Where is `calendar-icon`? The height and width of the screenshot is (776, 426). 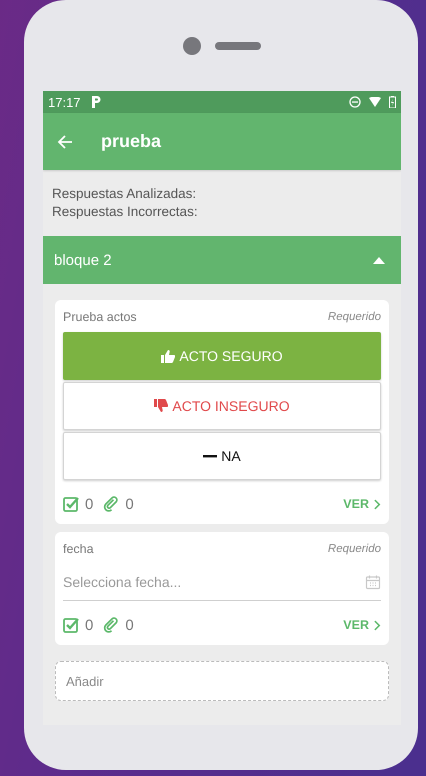 calendar-icon is located at coordinates (373, 582).